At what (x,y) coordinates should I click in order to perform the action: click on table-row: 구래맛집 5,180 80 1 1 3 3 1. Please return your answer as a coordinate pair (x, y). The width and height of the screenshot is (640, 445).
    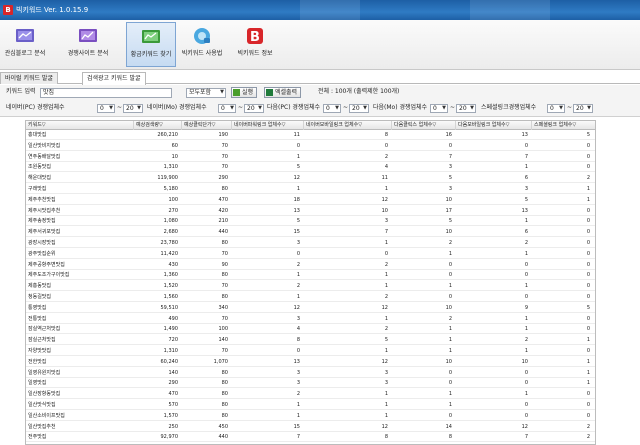
    Looking at the image, I should click on (310, 189).